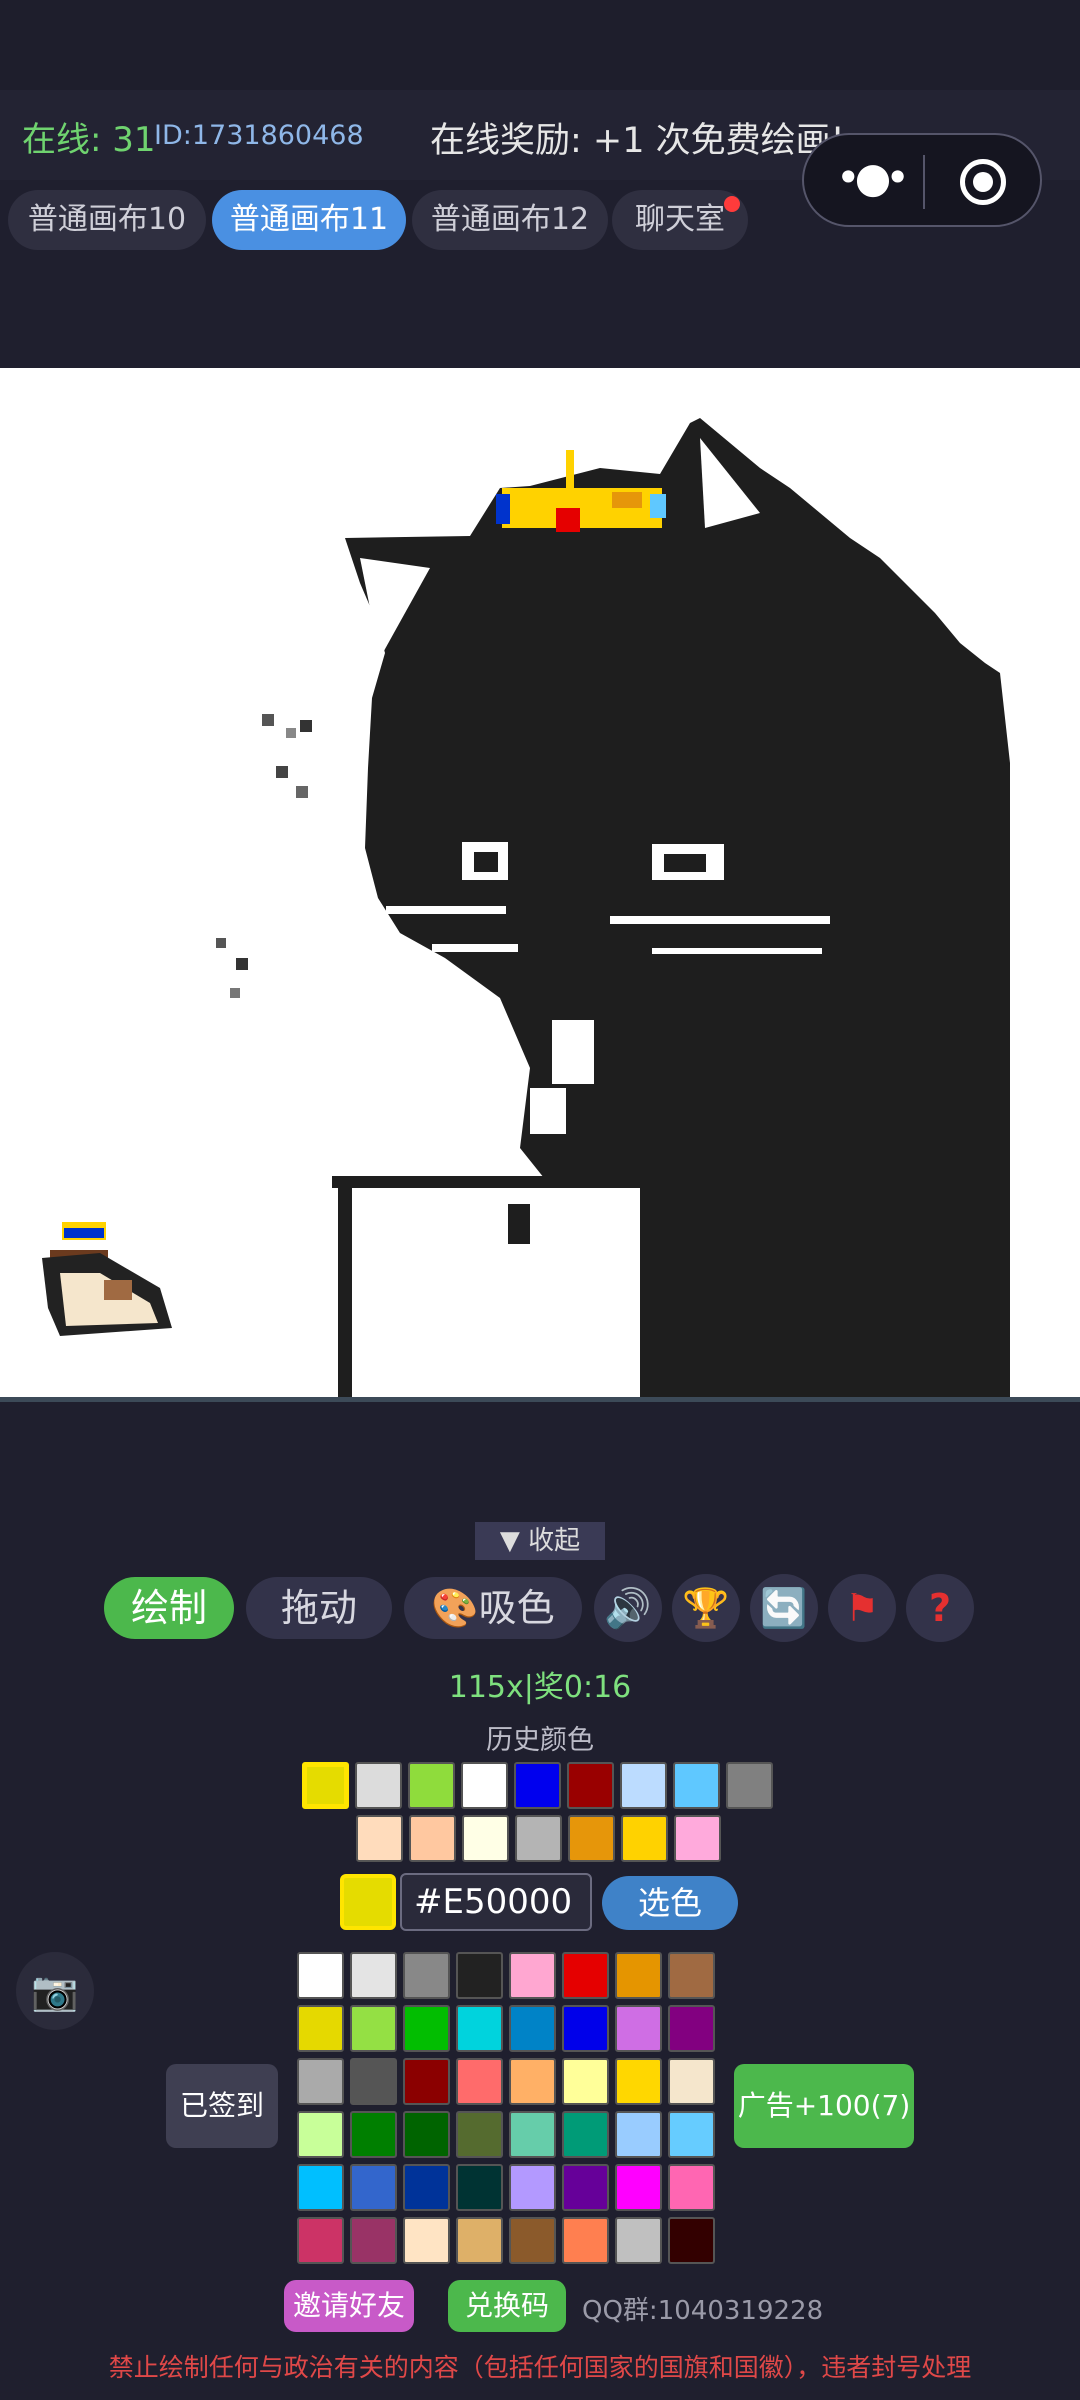 The height and width of the screenshot is (2400, 1080). Describe the element at coordinates (222, 2106) in the screenshot. I see `signed-in-button: 已签到` at that location.